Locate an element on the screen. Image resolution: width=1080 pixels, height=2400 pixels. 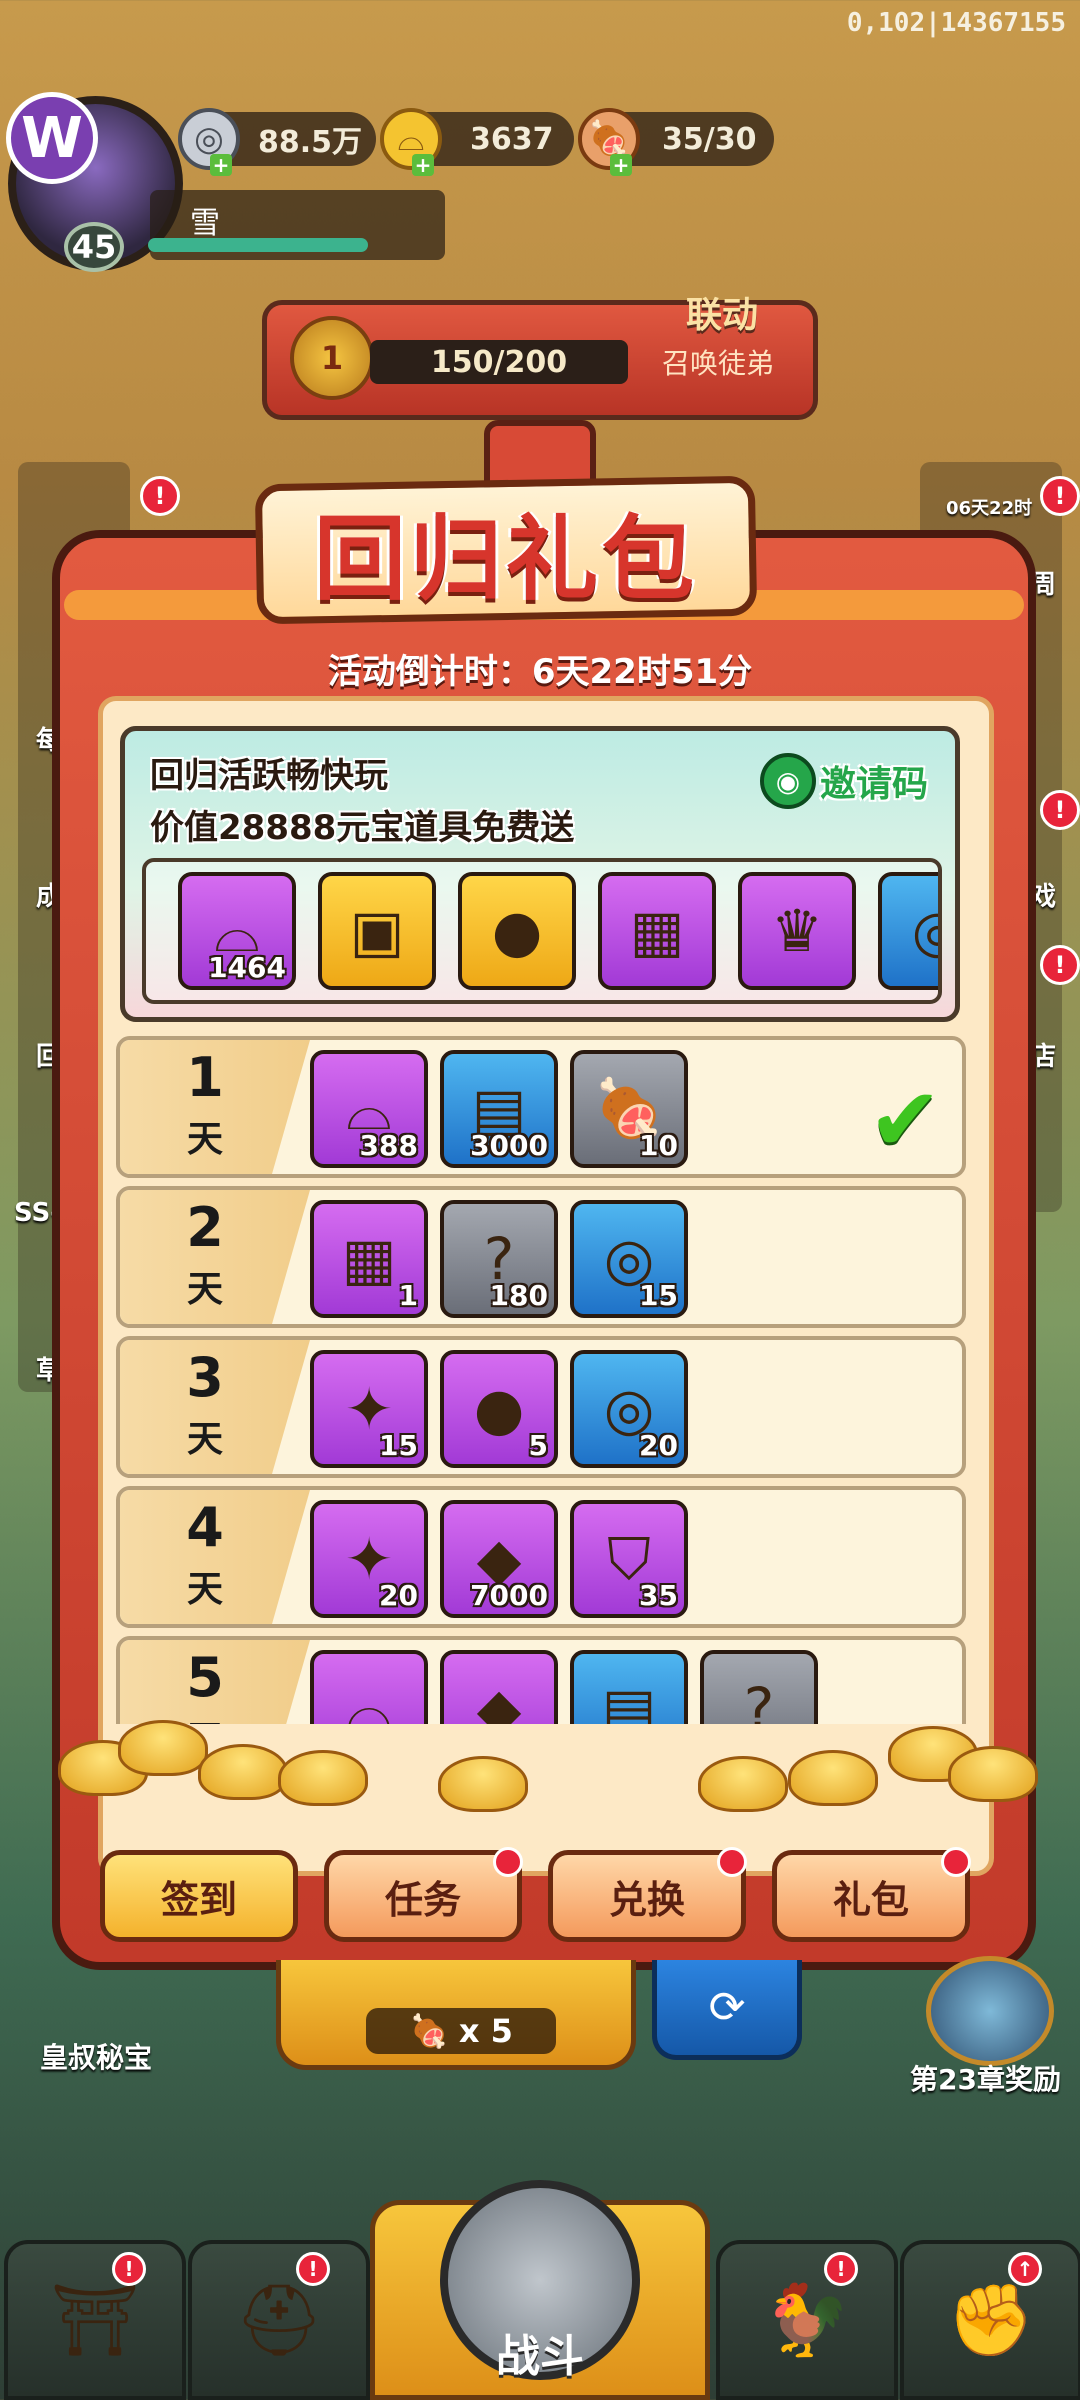
invite-code-label: 邀请码 is located at coordinates (874, 784).